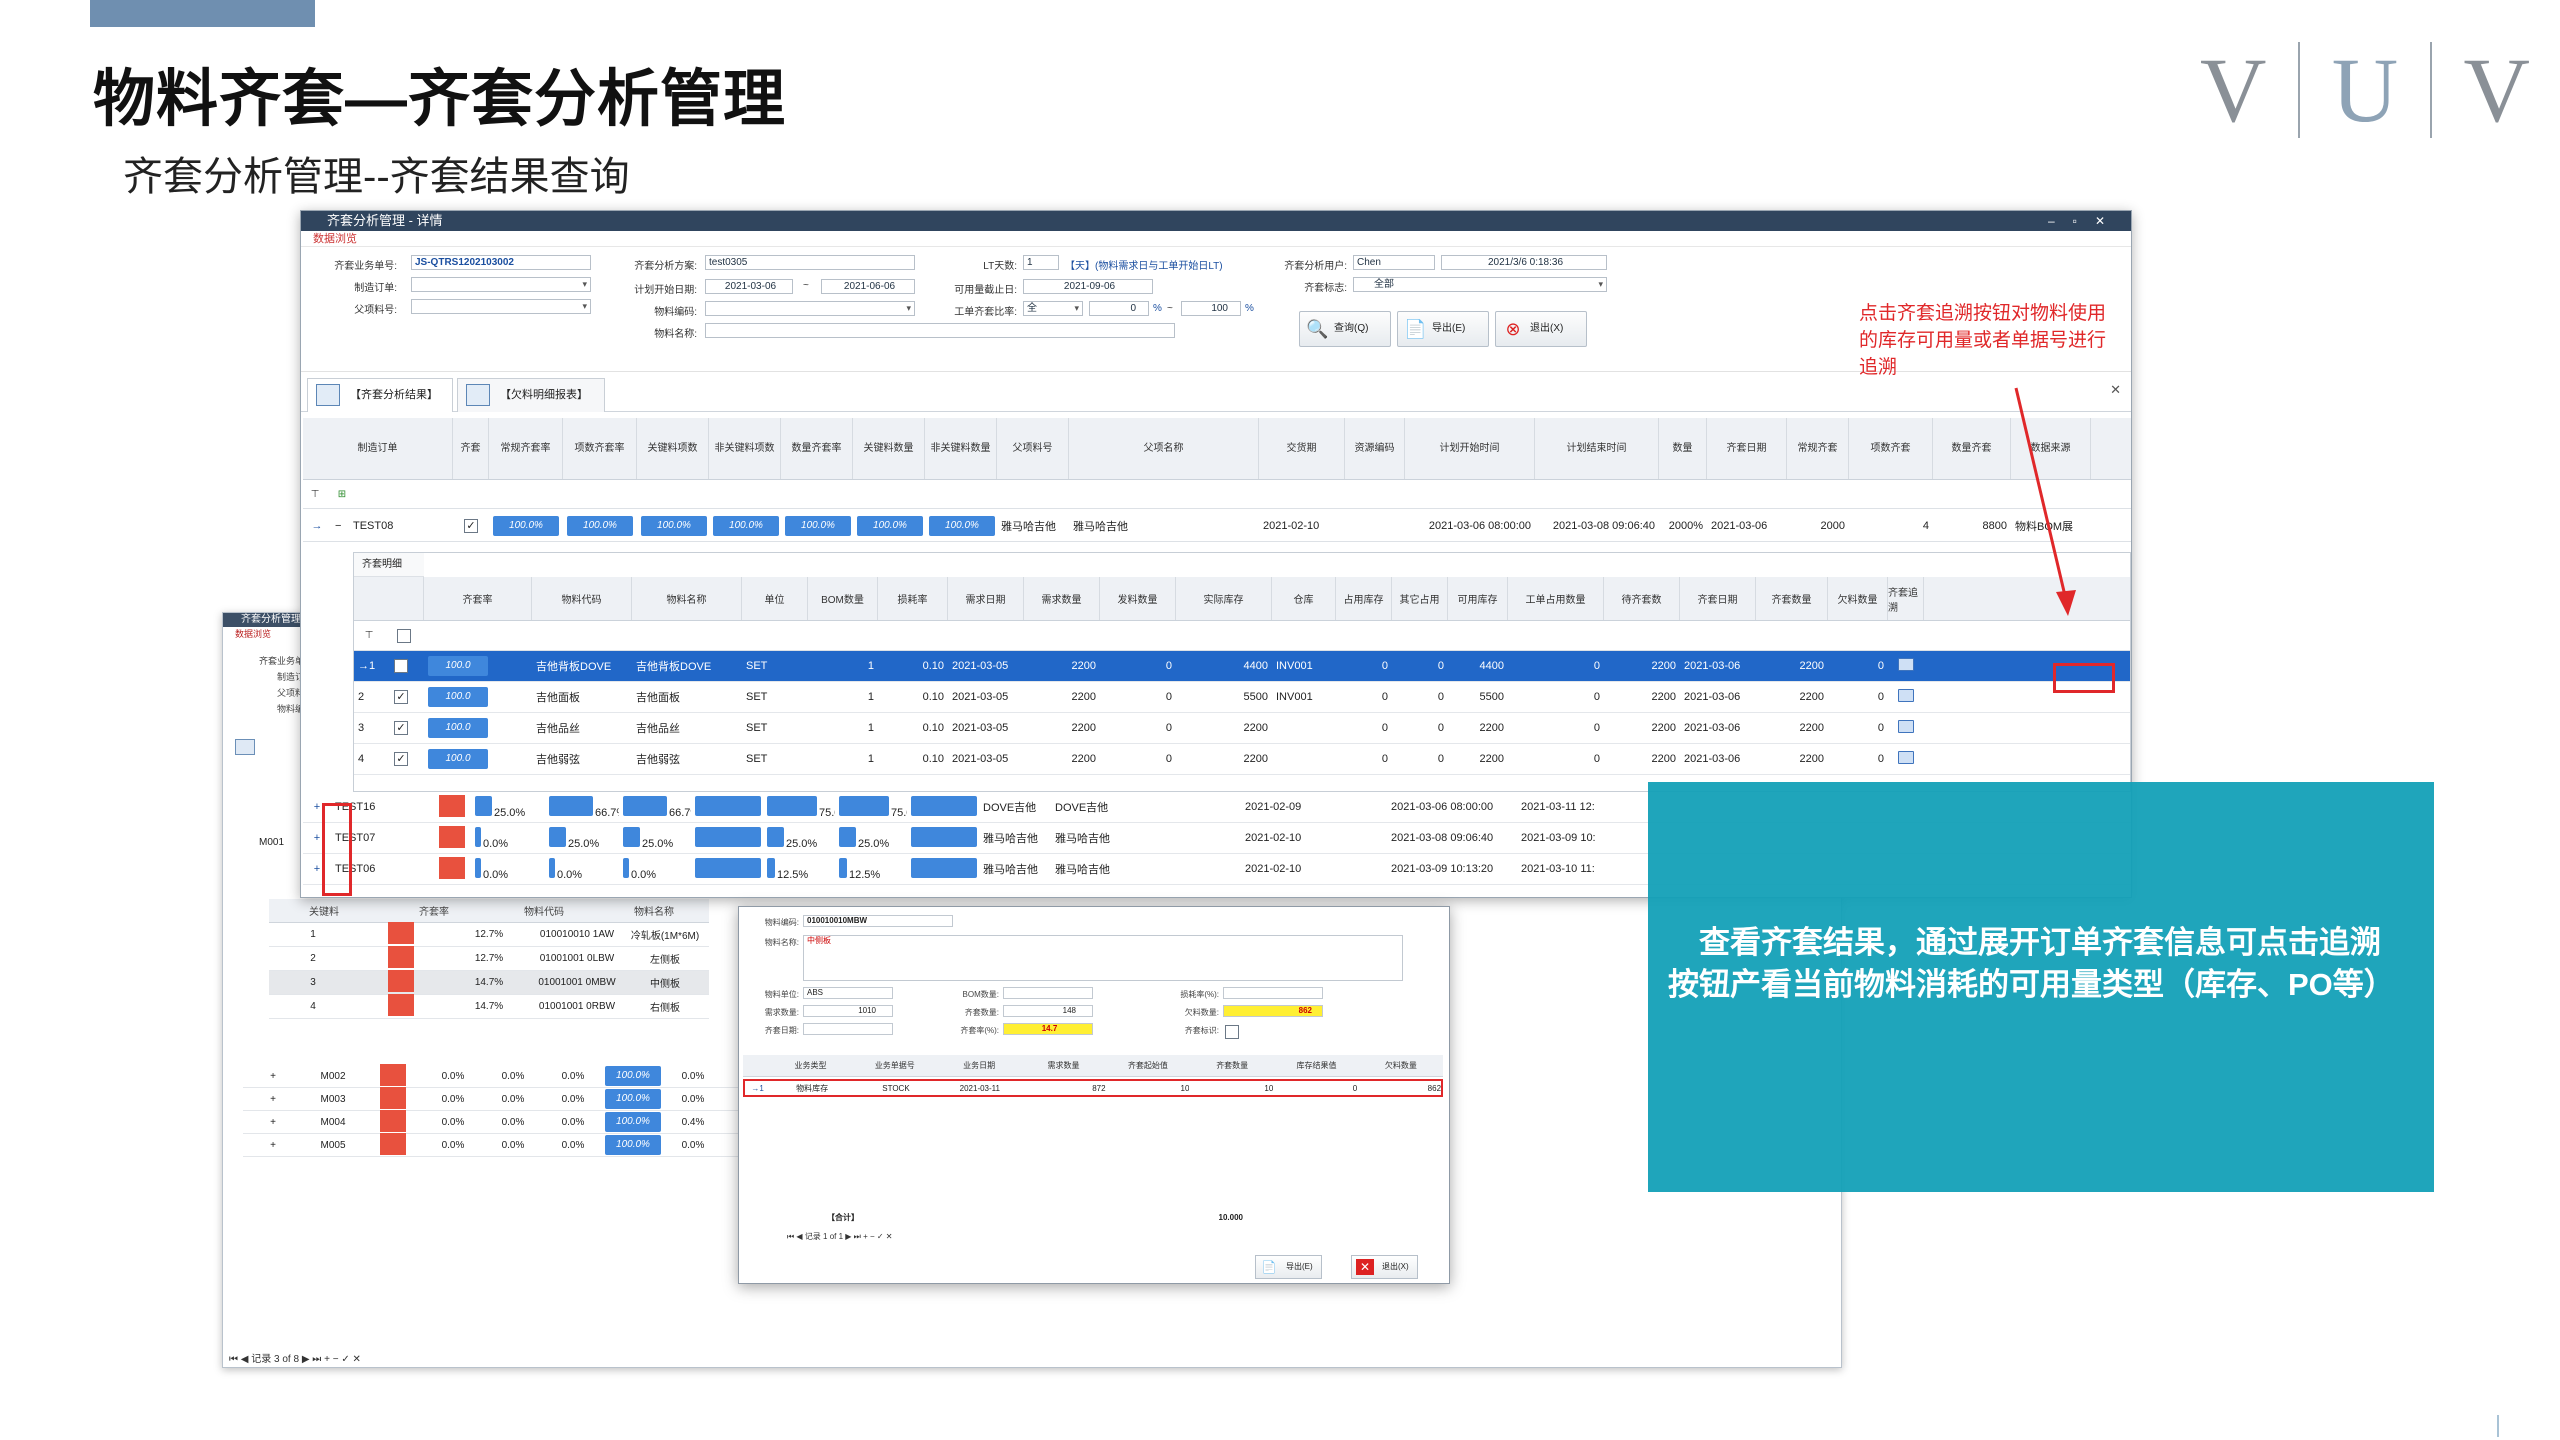  Describe the element at coordinates (2084, 221) in the screenshot. I see `restore-icon: ▫` at that location.